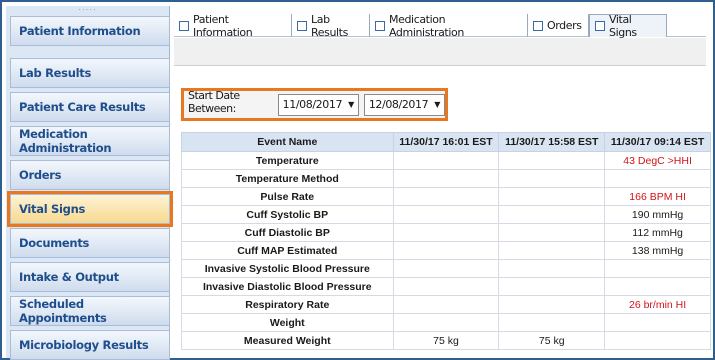 The height and width of the screenshot is (360, 715). I want to click on tab-label: Medication Administration, so click(426, 25).